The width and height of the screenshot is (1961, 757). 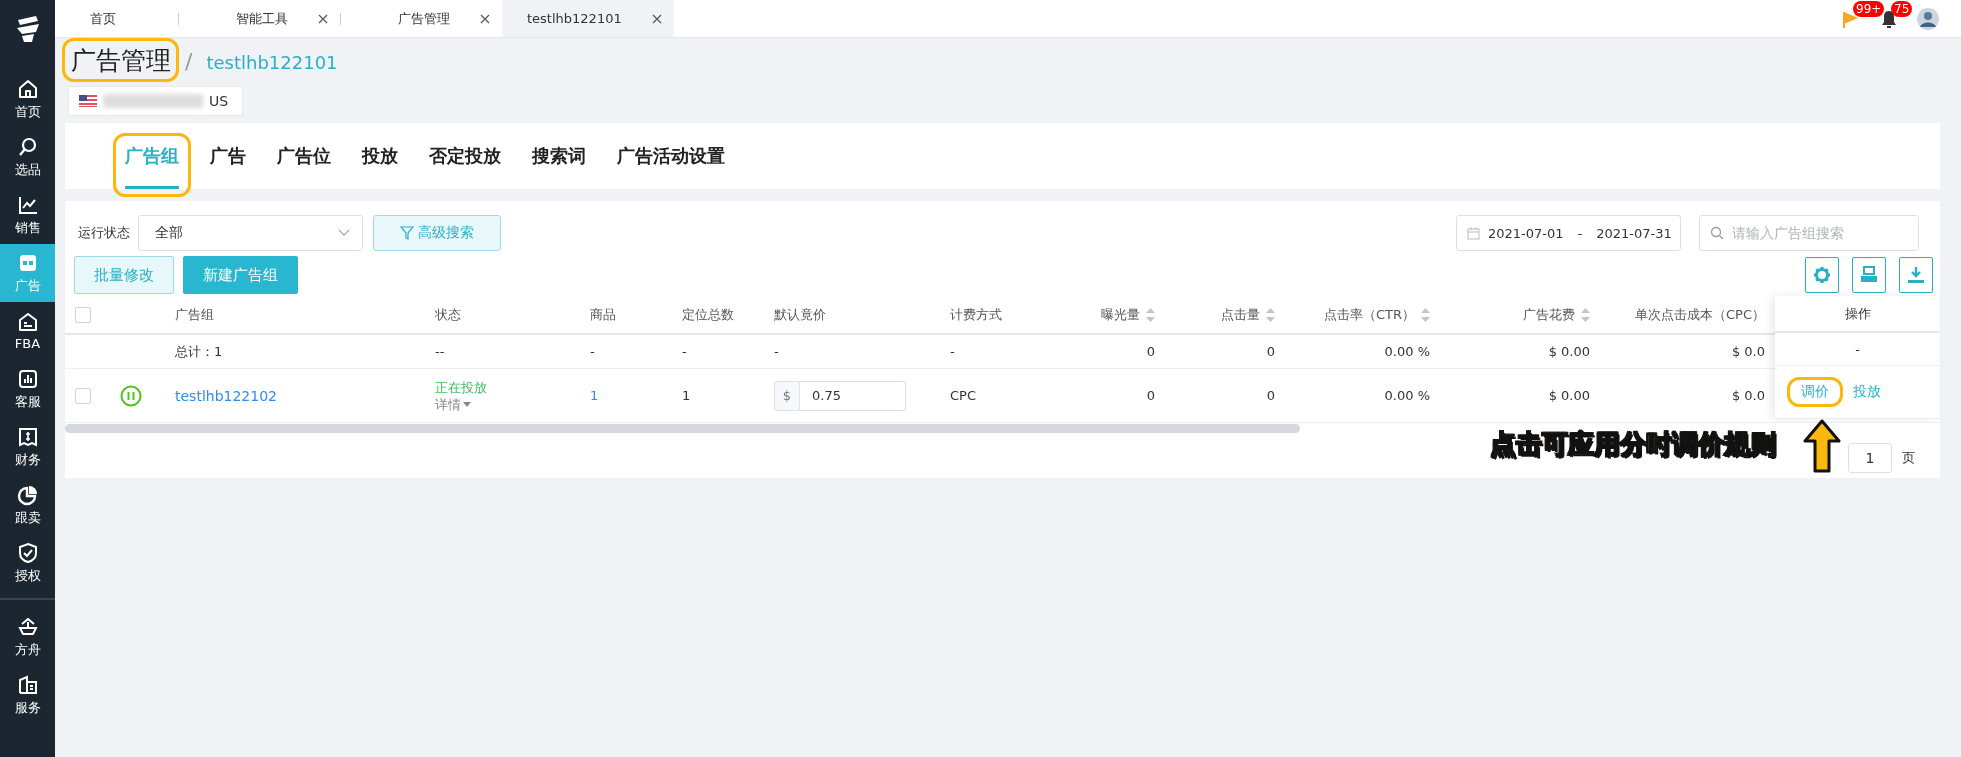 I want to click on chevron-down-icon, so click(x=344, y=233).